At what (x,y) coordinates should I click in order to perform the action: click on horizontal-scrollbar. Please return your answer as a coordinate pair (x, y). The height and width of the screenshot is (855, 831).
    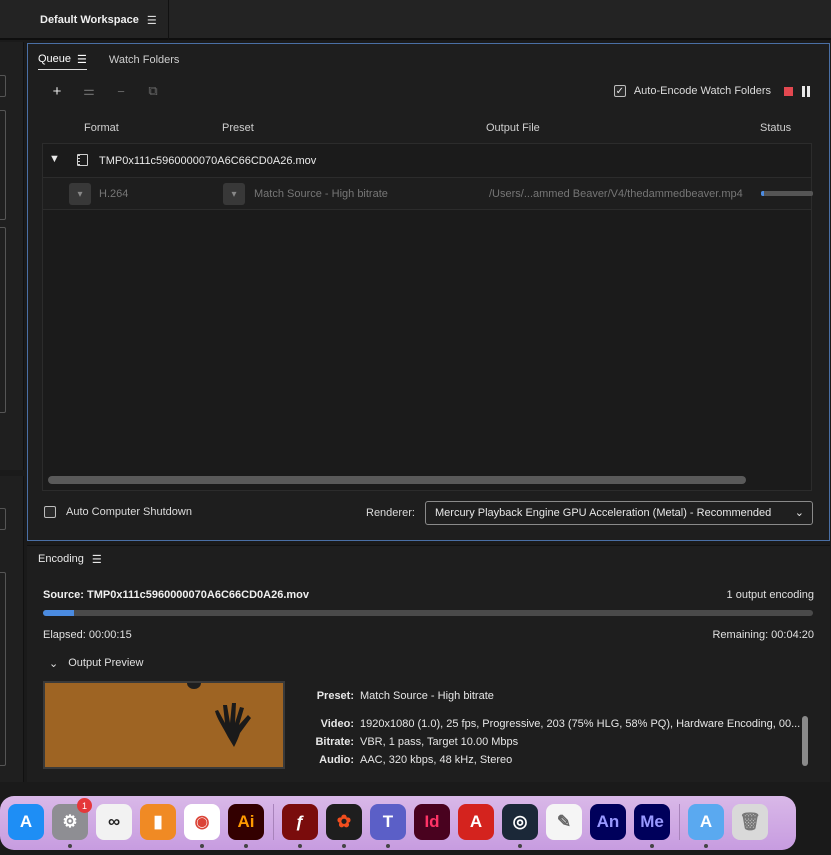
    Looking at the image, I should click on (397, 480).